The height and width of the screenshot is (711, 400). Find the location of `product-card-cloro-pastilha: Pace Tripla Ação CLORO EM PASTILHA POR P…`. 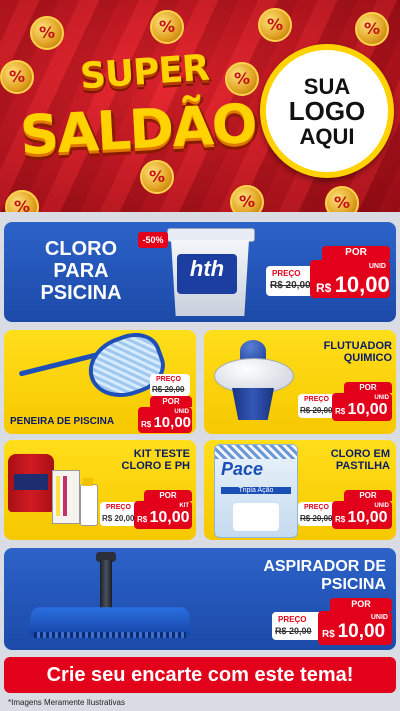

product-card-cloro-pastilha: Pace Tripla Ação CLORO EM PASTILHA POR P… is located at coordinates (300, 490).